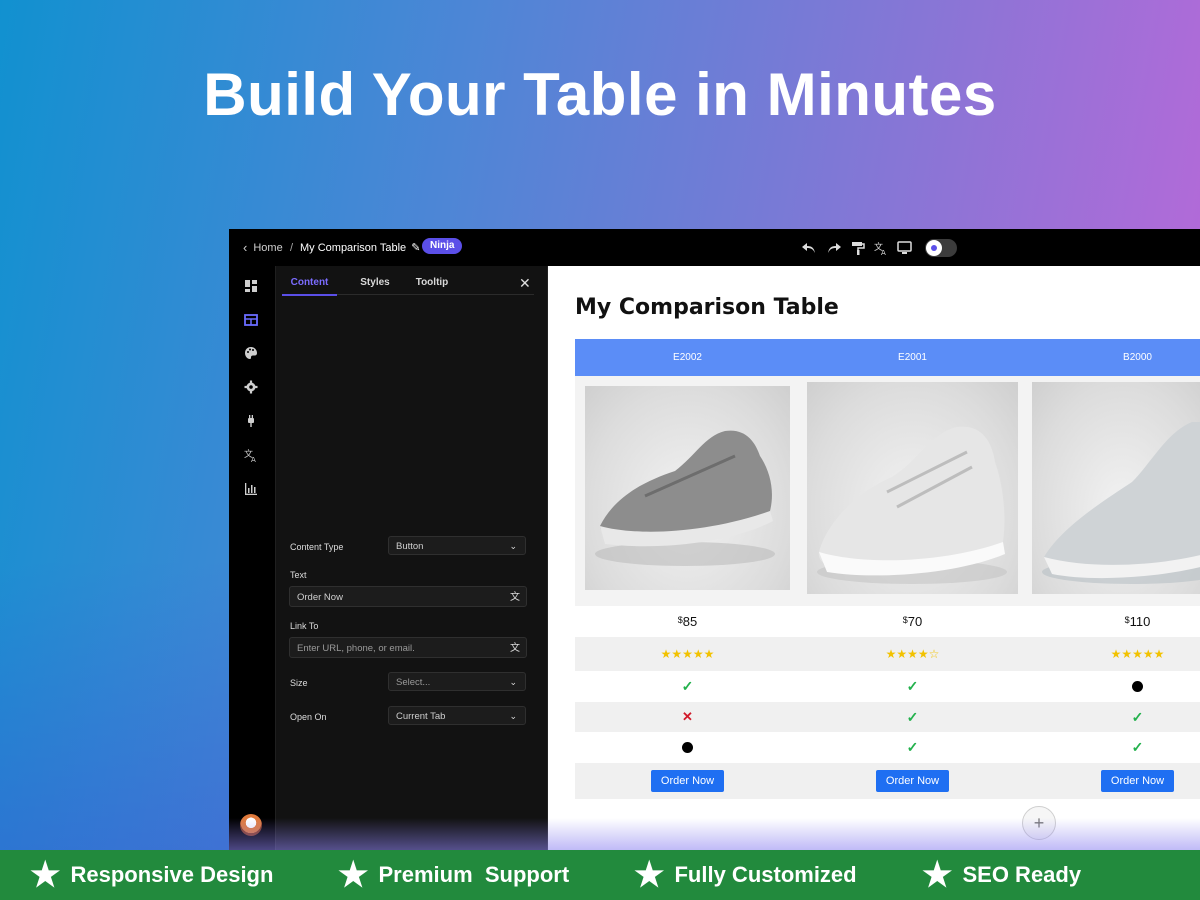  What do you see at coordinates (714, 247) in the screenshot?
I see `top-bar: ‹ Home / My Comparison Table ✎ Ninja 文A` at bounding box center [714, 247].